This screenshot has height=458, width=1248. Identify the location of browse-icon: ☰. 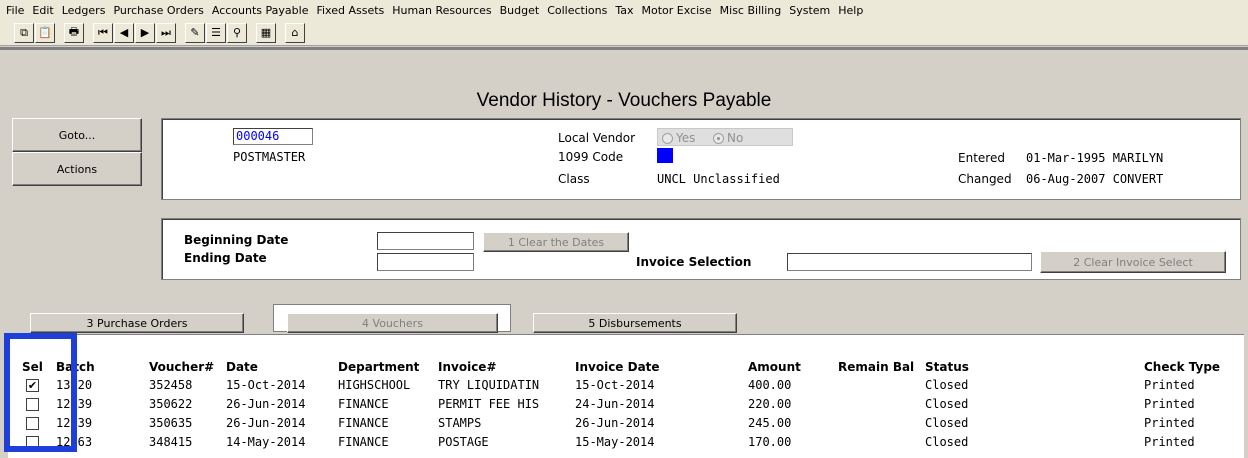
(216, 32).